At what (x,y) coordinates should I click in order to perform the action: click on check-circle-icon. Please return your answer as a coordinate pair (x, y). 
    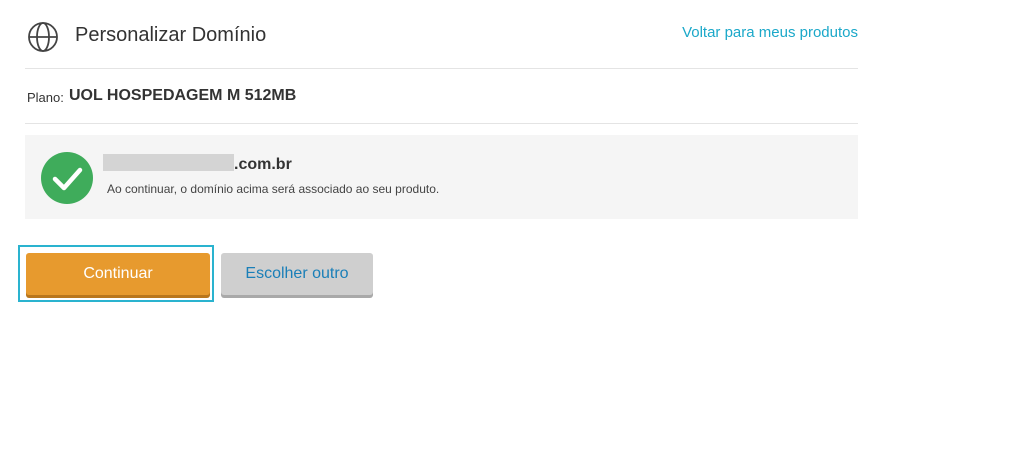
    Looking at the image, I should click on (67, 178).